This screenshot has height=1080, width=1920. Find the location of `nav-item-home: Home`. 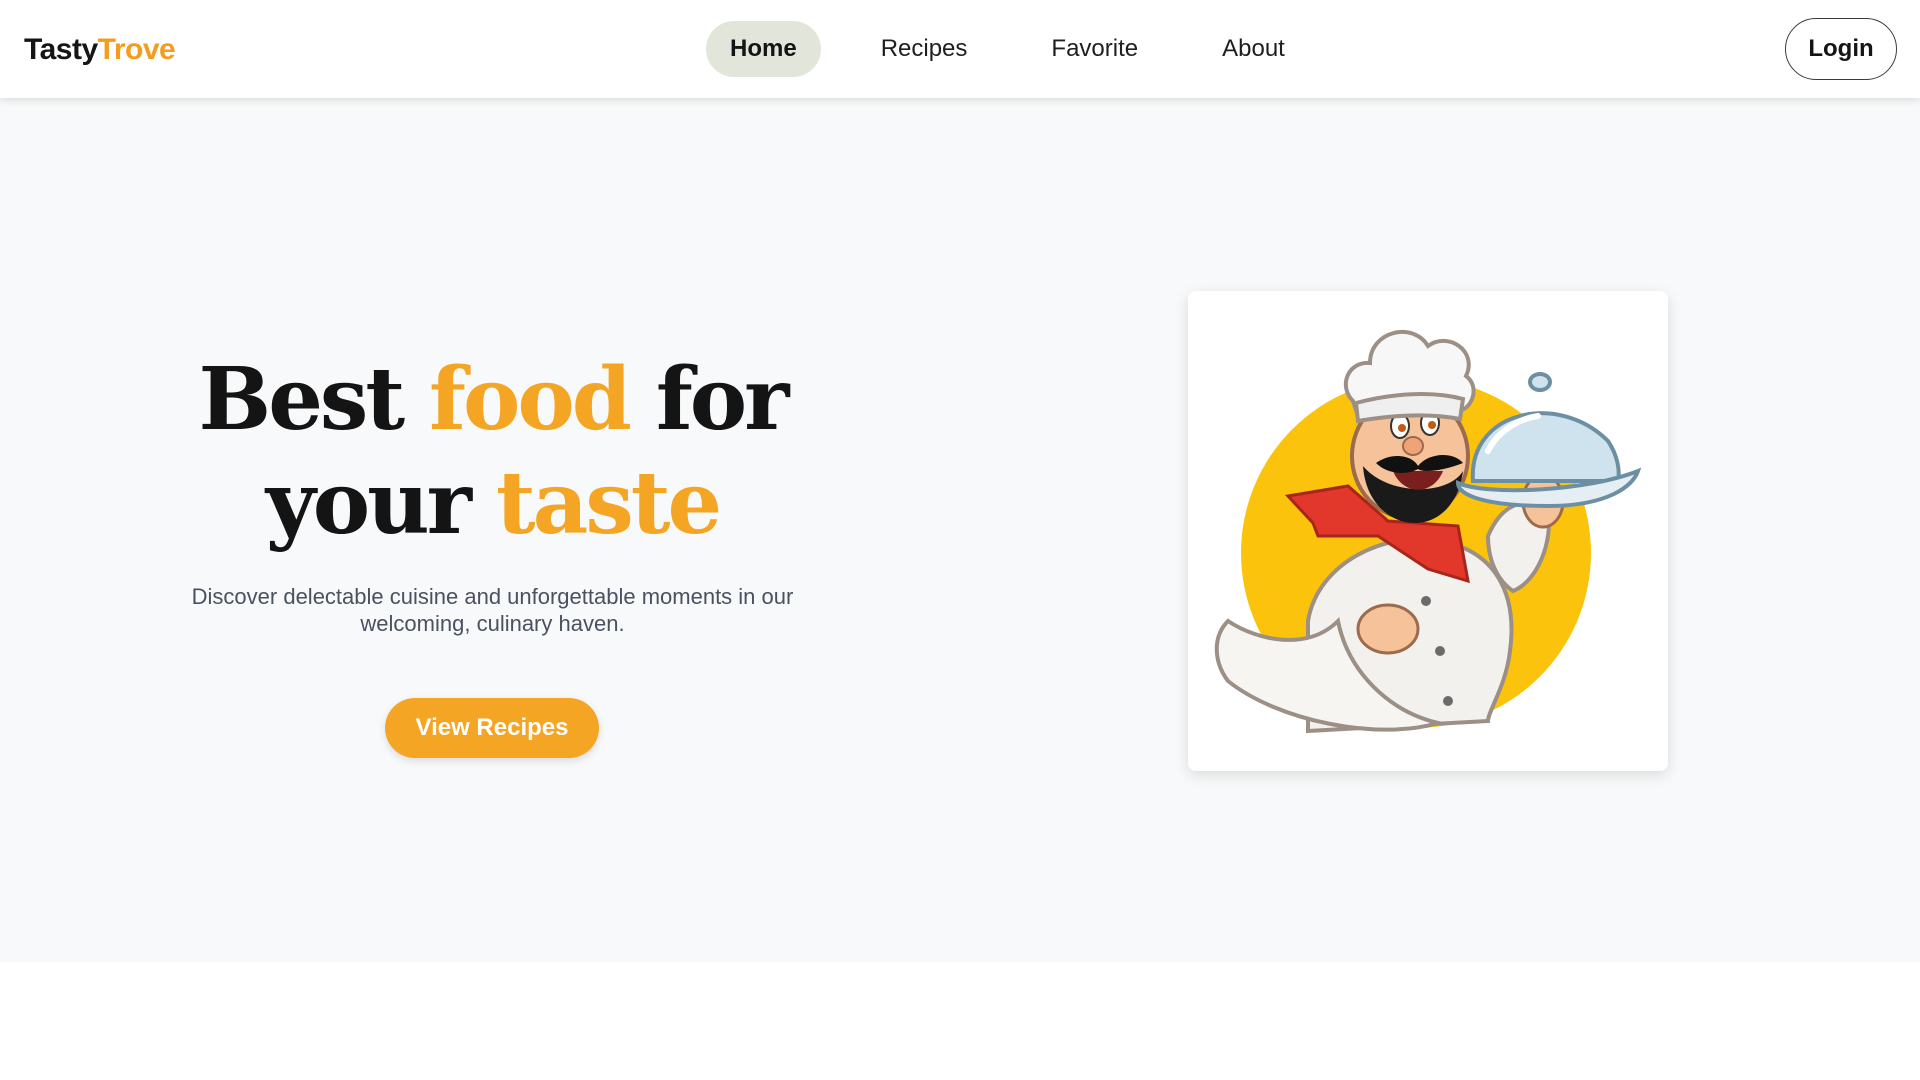

nav-item-home: Home is located at coordinates (763, 49).